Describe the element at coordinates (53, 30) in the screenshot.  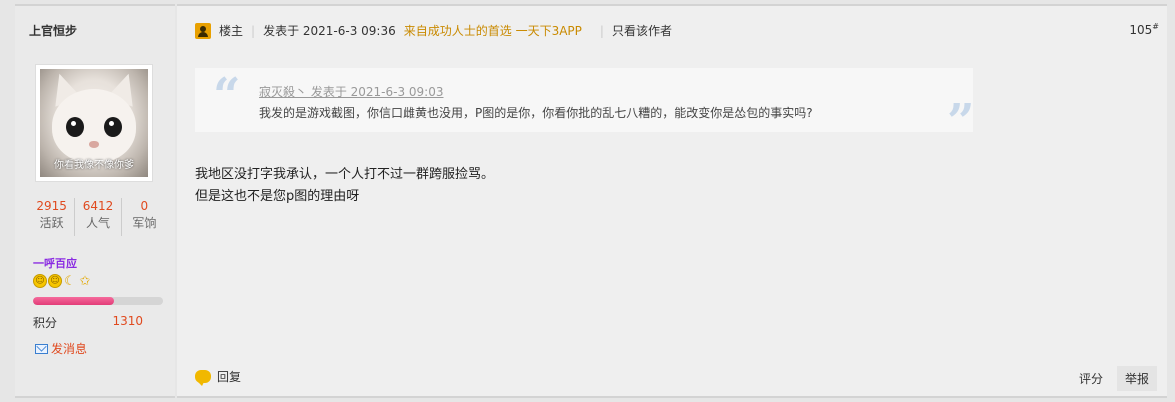
I see `username-link: 上官恒步` at that location.